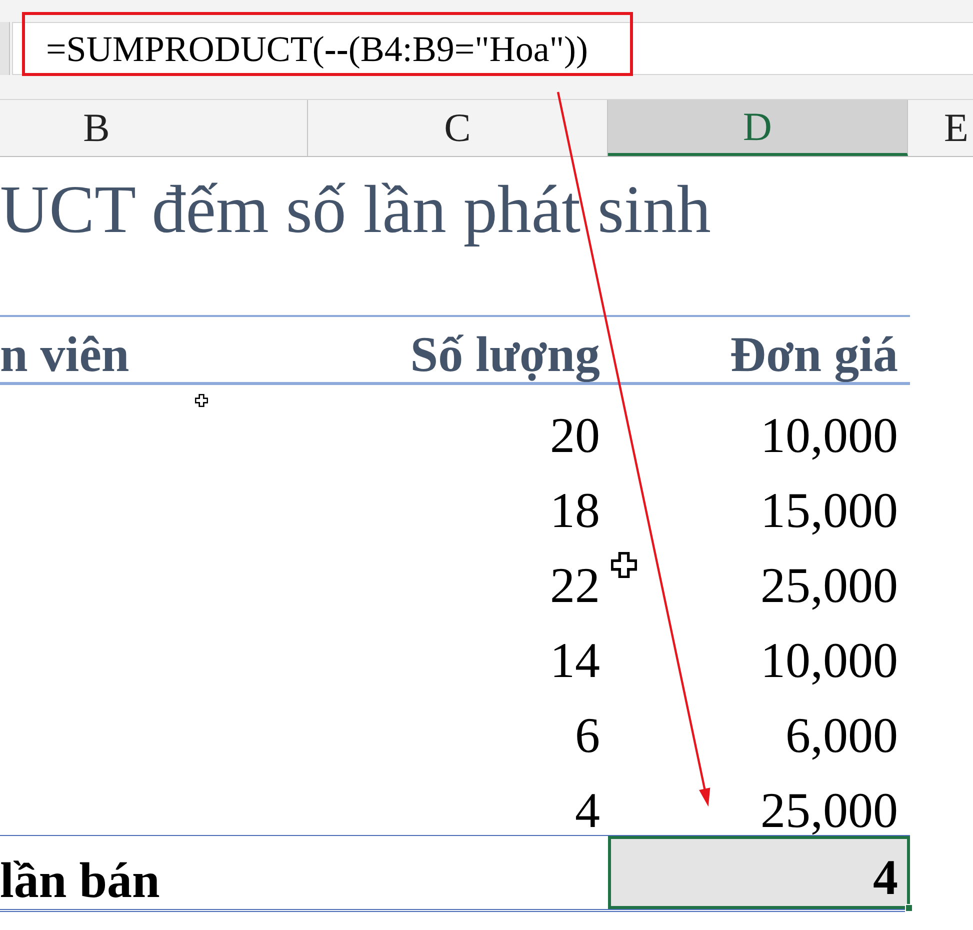  I want to click on total-label: lần bán, so click(80, 880).